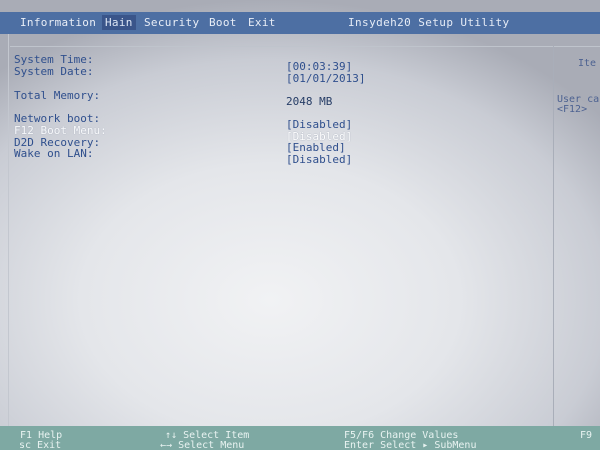 This screenshot has width=600, height=450. Describe the element at coordinates (319, 159) in the screenshot. I see `wake-on-lan-value: [Disabled]` at that location.